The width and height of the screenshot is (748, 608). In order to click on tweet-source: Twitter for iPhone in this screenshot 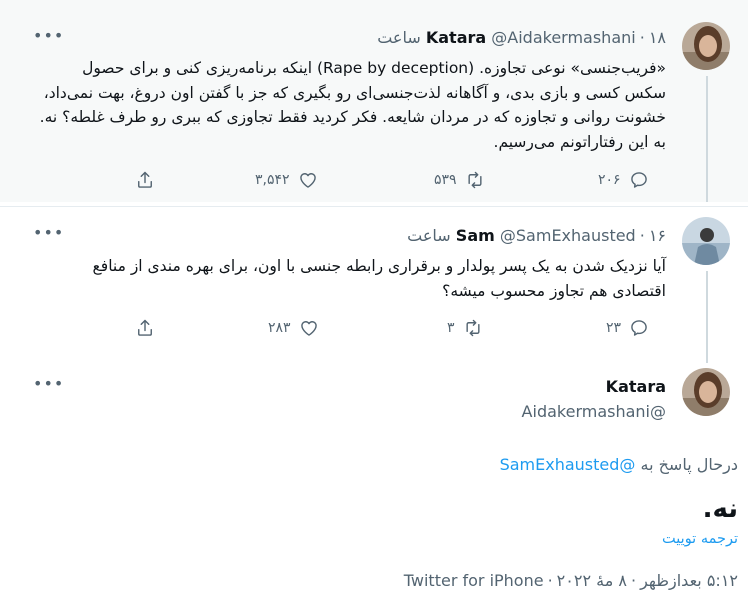, I will do `click(474, 580)`.